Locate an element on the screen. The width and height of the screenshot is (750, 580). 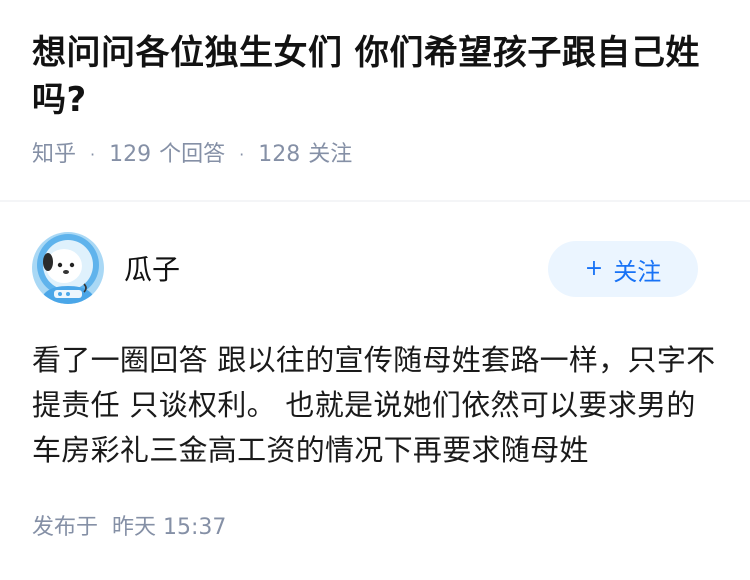
answer-count-unit: 个回答 is located at coordinates (192, 154).